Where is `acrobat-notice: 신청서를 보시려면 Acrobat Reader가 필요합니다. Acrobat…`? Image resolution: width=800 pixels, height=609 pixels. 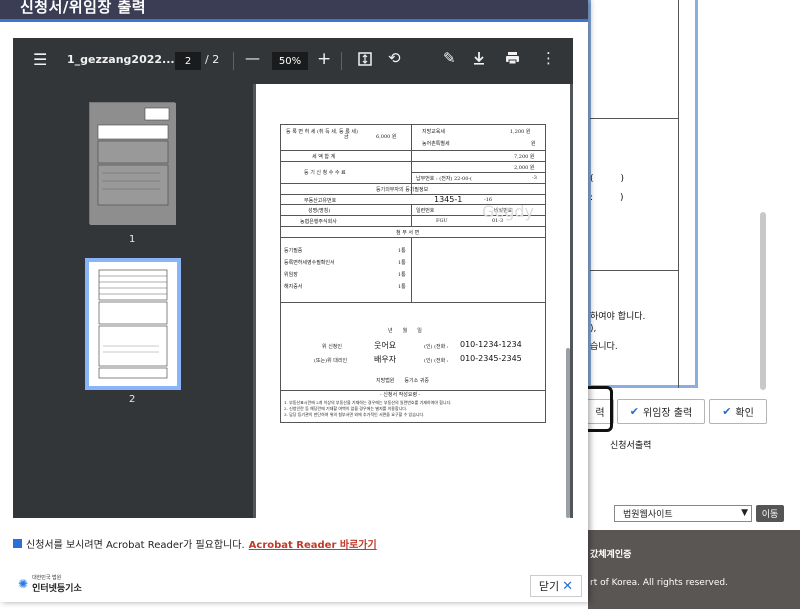 acrobat-notice: 신청서를 보시려면 Acrobat Reader가 필요합니다. Acrobat… is located at coordinates (195, 543).